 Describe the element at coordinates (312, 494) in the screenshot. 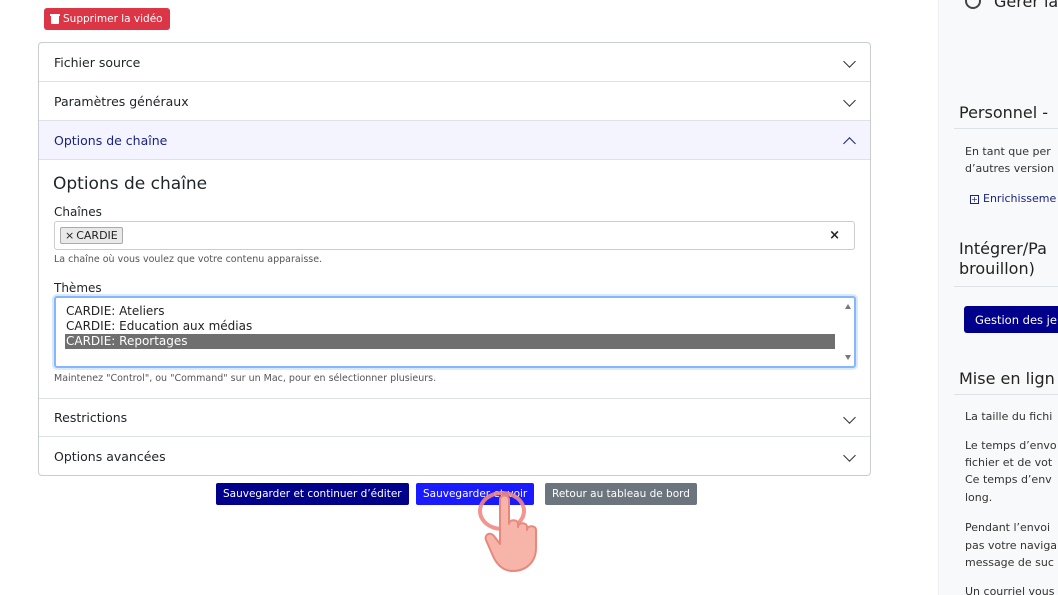

I see `save-continue-button: Sauvegarder et continuer d’éditer` at that location.